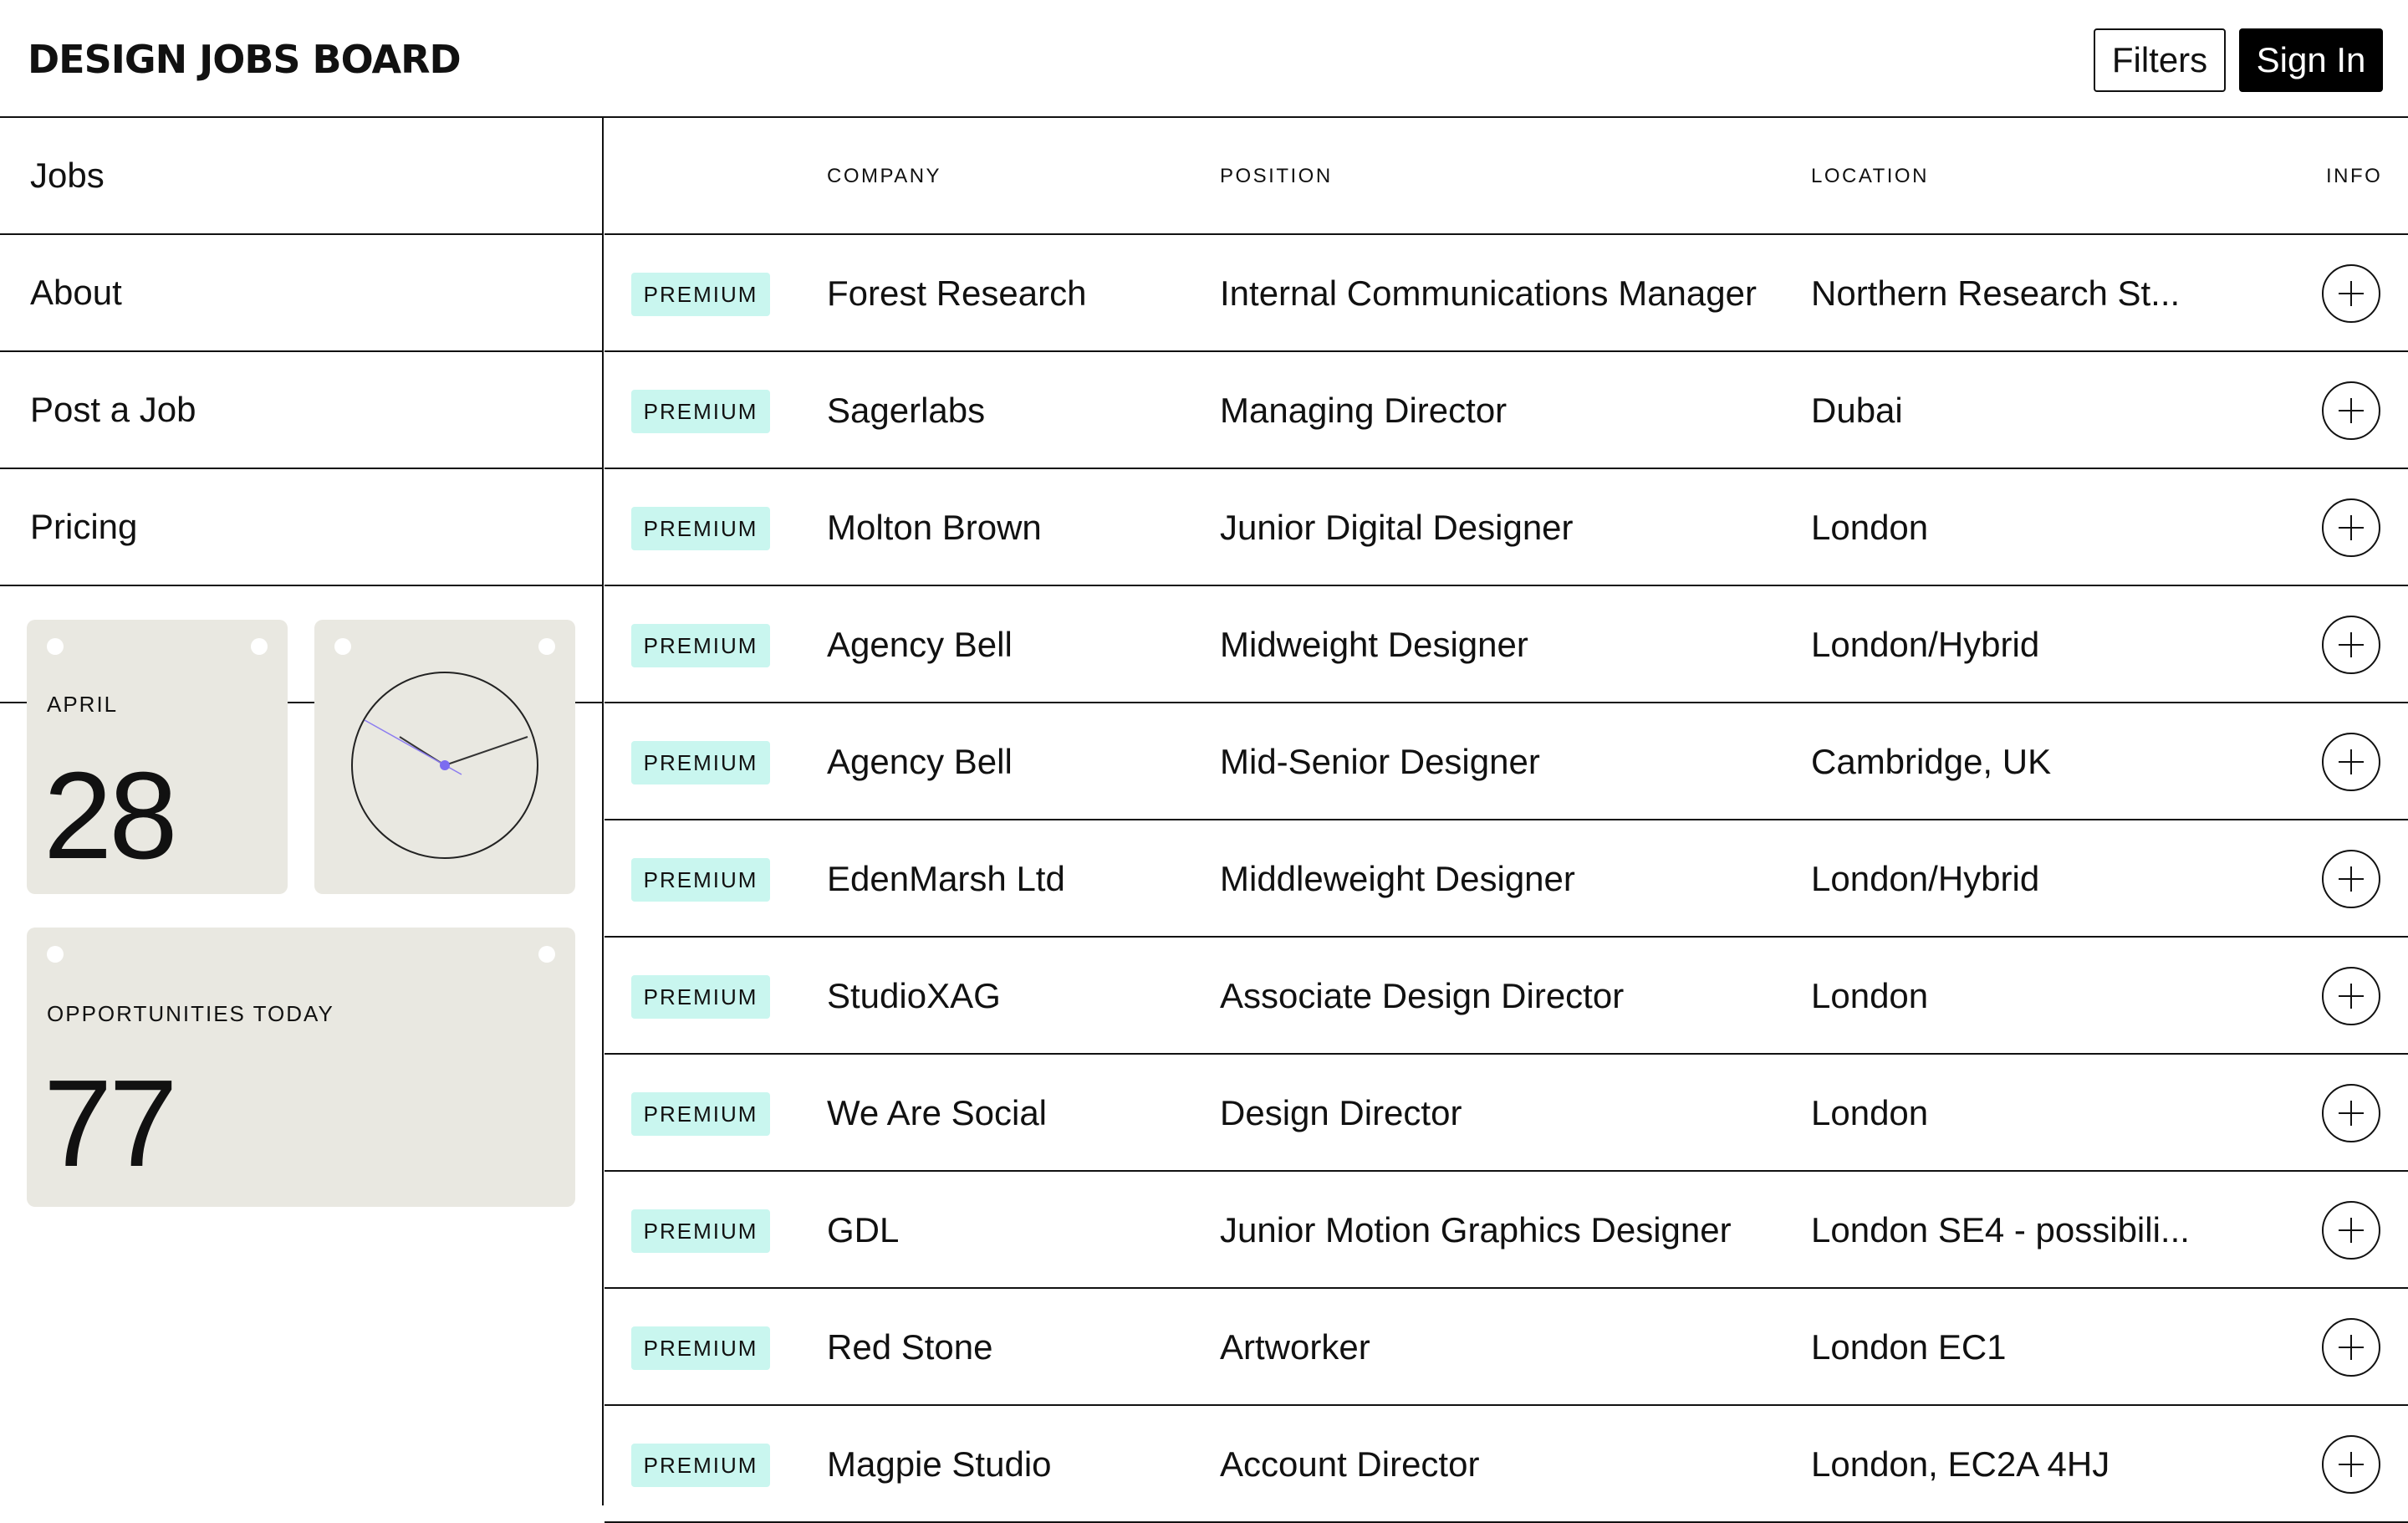 The image size is (2408, 1523). I want to click on company-cell: We Are Social, so click(938, 1112).